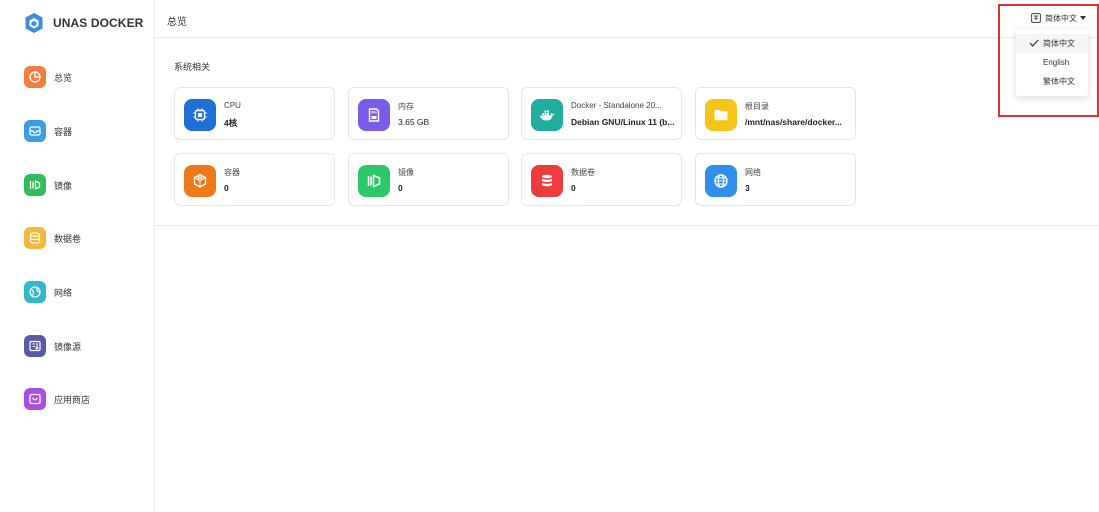 The height and width of the screenshot is (512, 1099). I want to click on card-label: 网络, so click(753, 172).